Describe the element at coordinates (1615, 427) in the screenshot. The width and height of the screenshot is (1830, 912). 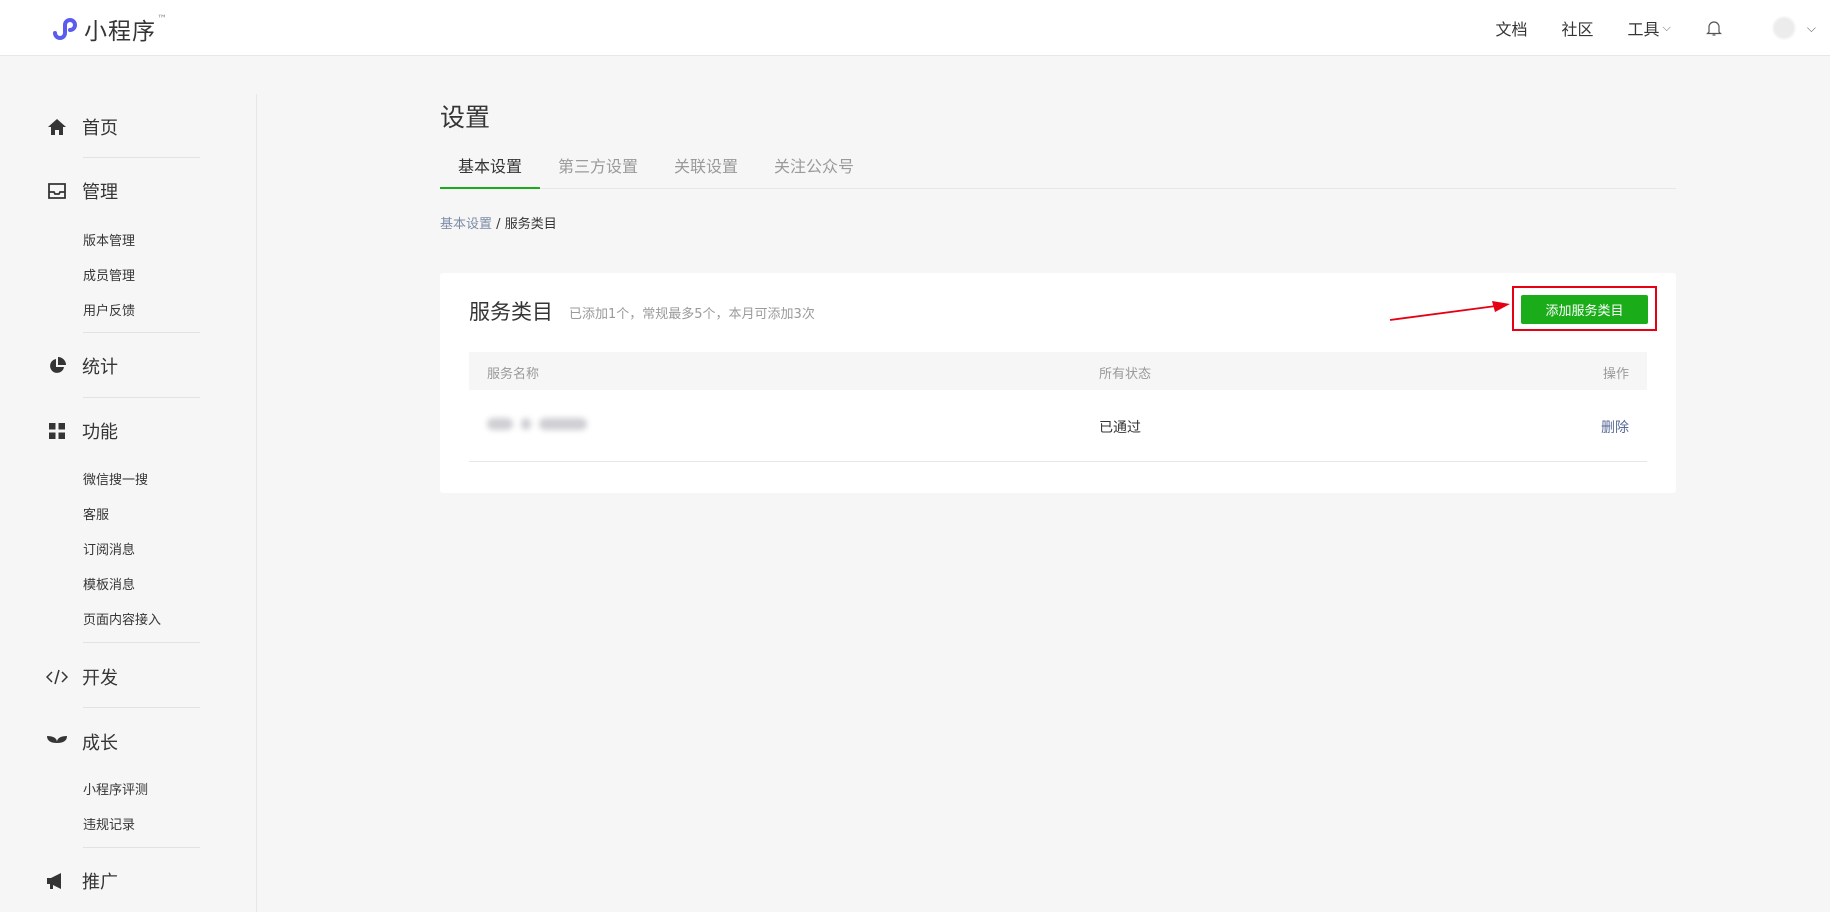
I see `delete-link: 删除` at that location.